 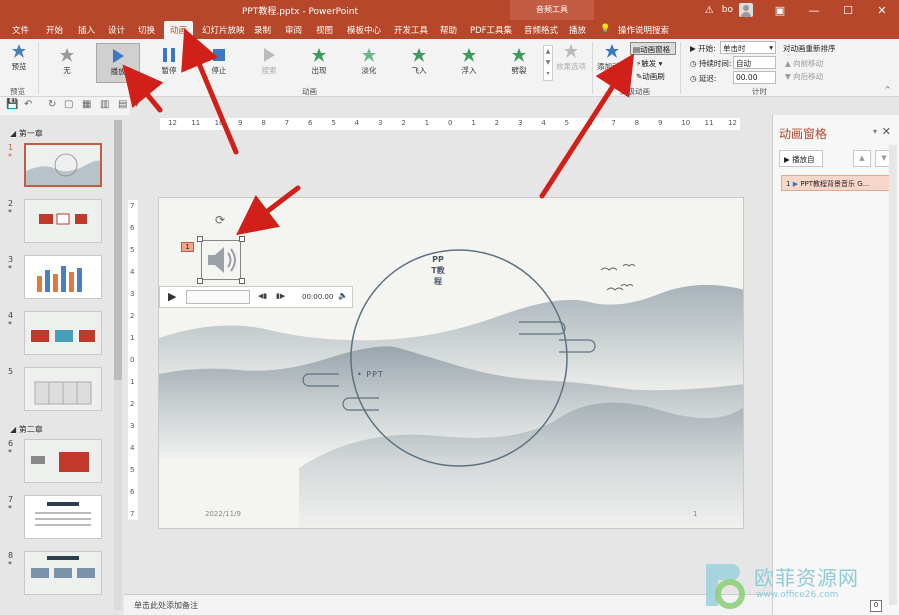 What do you see at coordinates (86, 104) in the screenshot?
I see `layout-icon: ▦` at bounding box center [86, 104].